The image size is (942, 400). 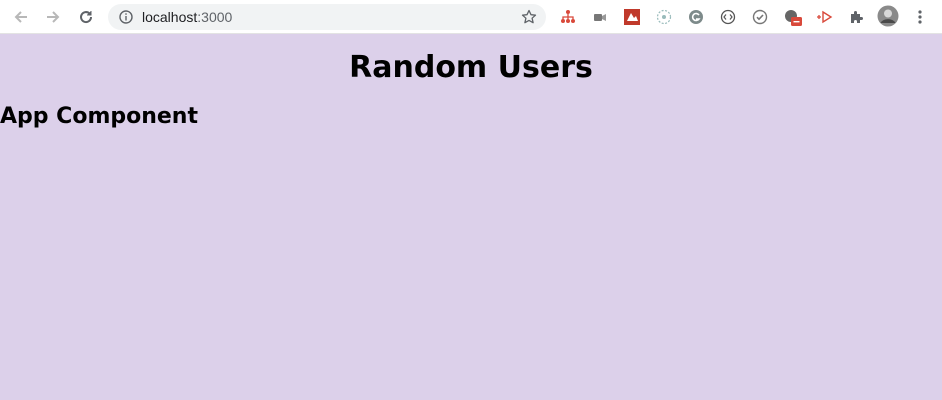 What do you see at coordinates (568, 17) in the screenshot?
I see `network-extension-icon` at bounding box center [568, 17].